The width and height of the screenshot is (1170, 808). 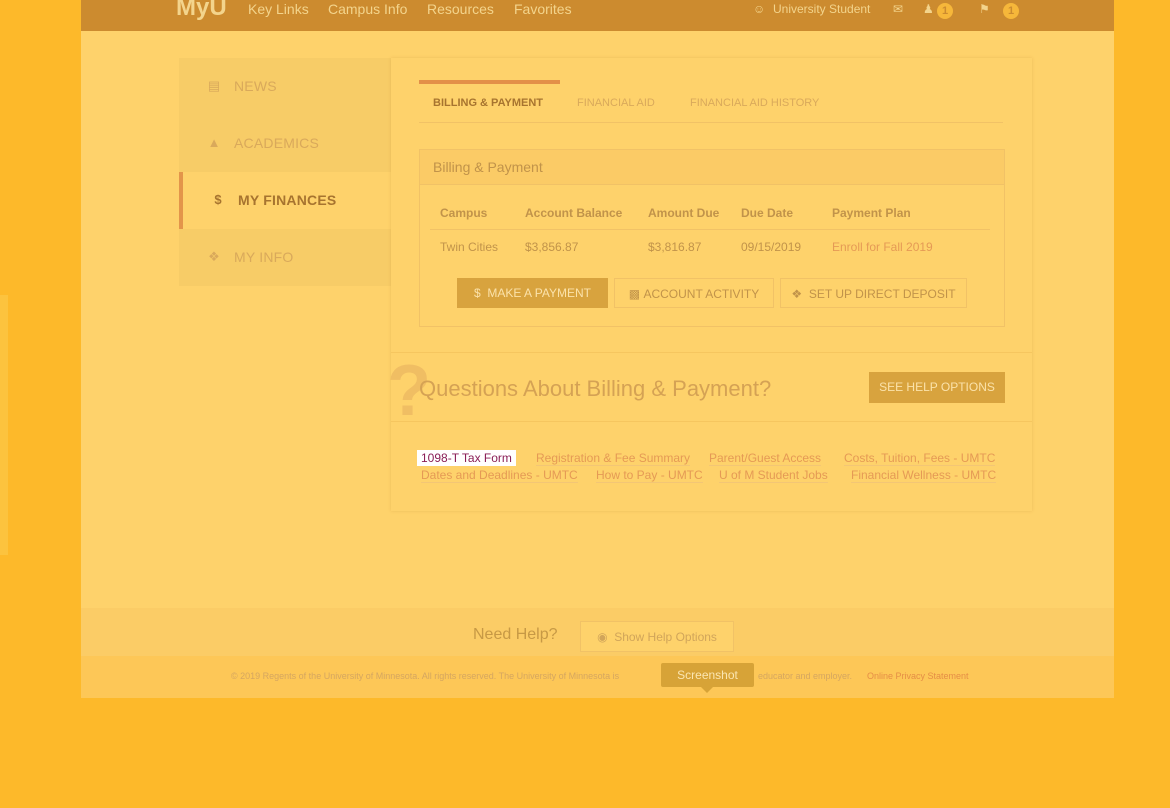 I want to click on enroll-link: Enroll for Fall 2019, so click(x=882, y=247).